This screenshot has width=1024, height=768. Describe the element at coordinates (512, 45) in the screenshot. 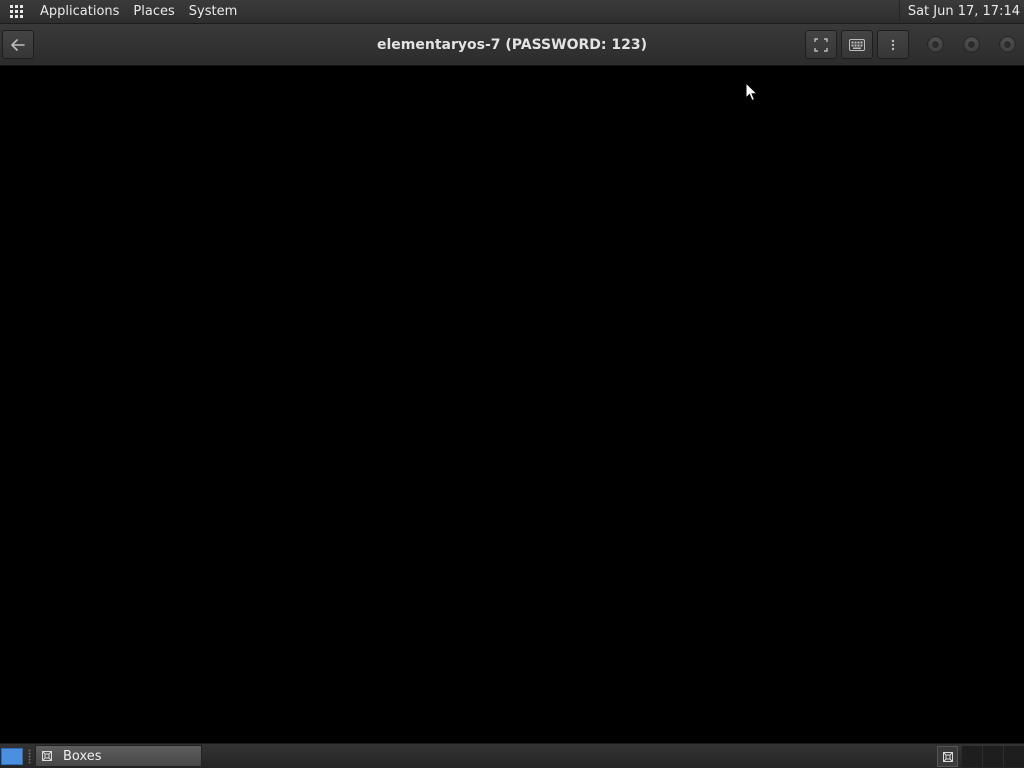

I see `header-bar: elementaryos-7 (PASSWORD: 123)` at that location.